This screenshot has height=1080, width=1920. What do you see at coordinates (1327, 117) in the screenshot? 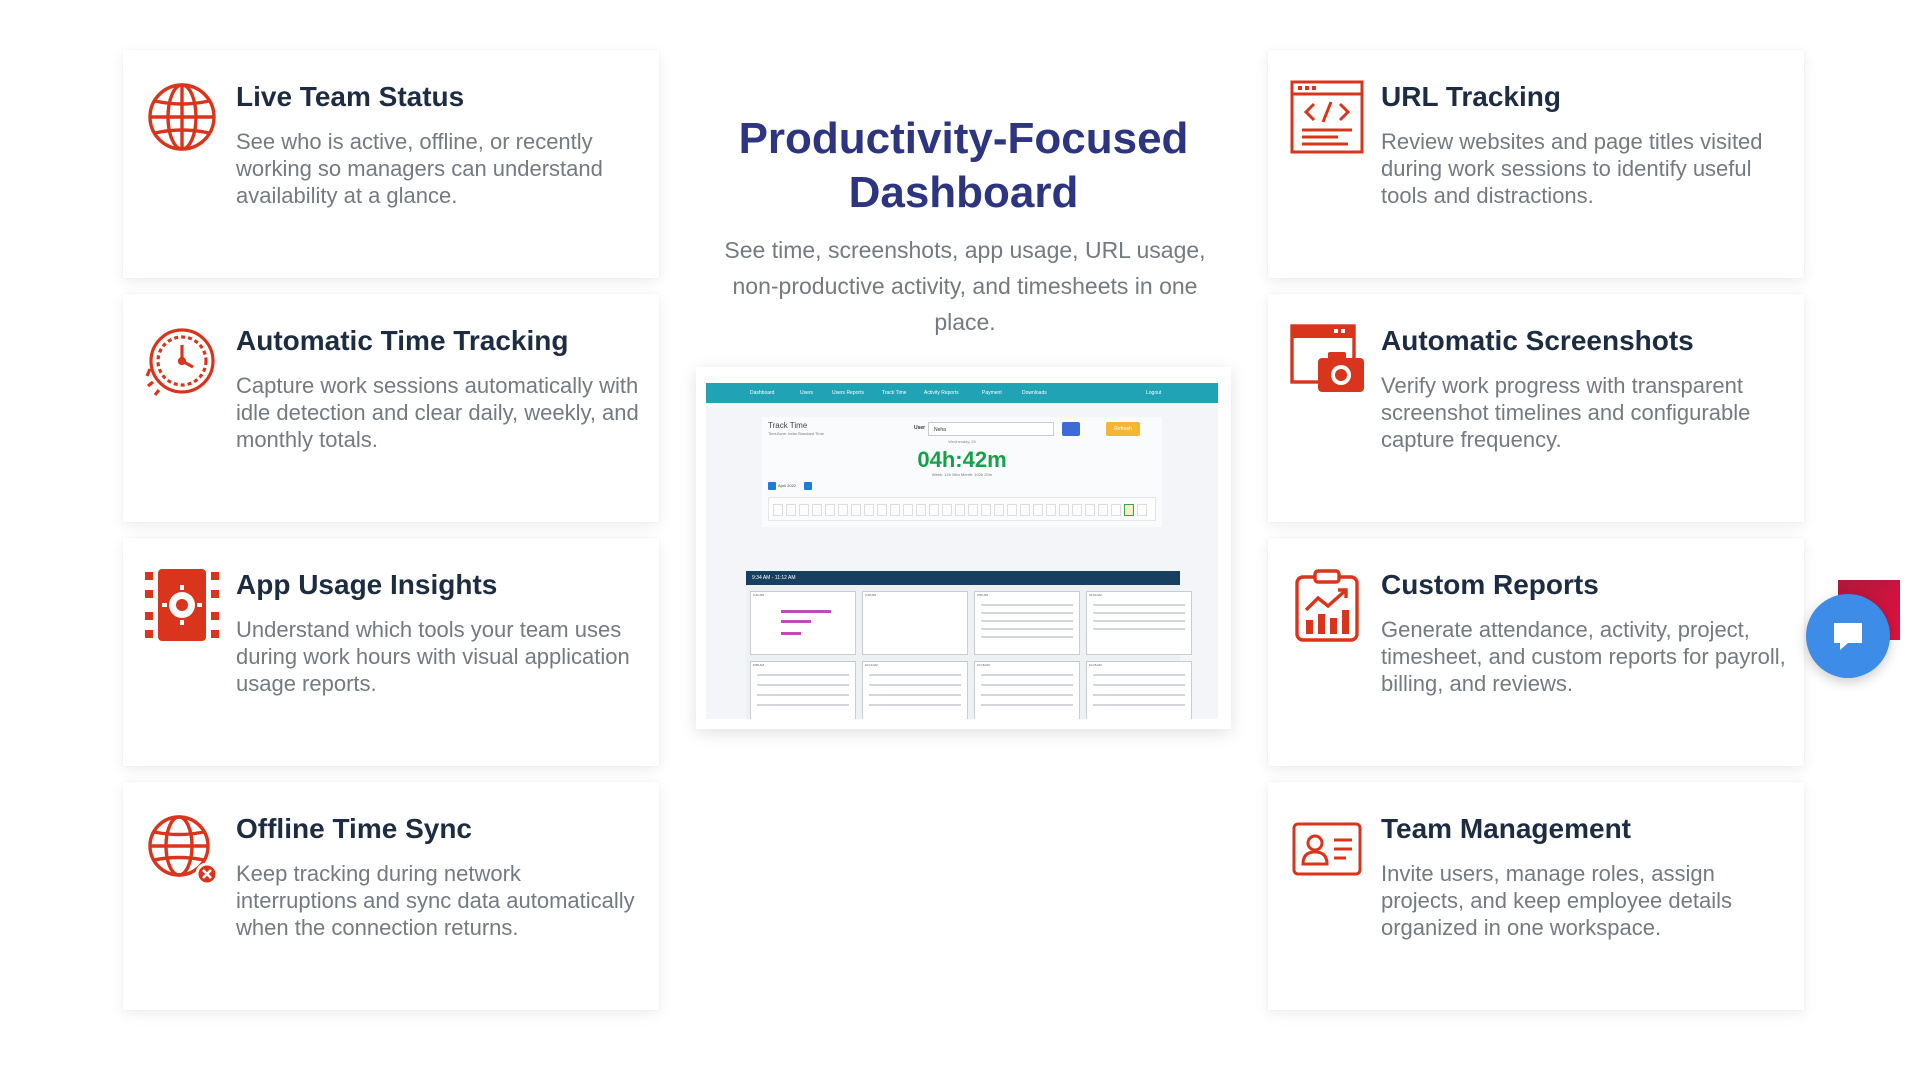
I see `code-browser-icon` at bounding box center [1327, 117].